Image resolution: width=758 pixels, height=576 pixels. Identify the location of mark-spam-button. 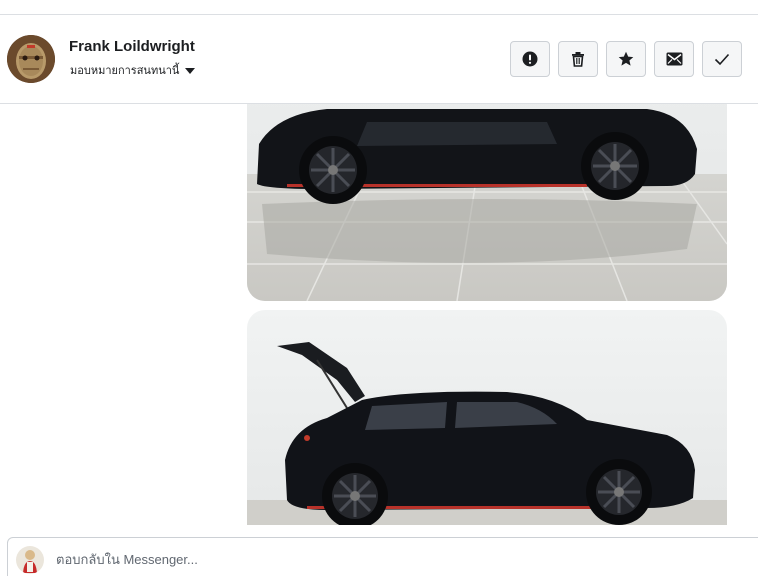
(530, 59).